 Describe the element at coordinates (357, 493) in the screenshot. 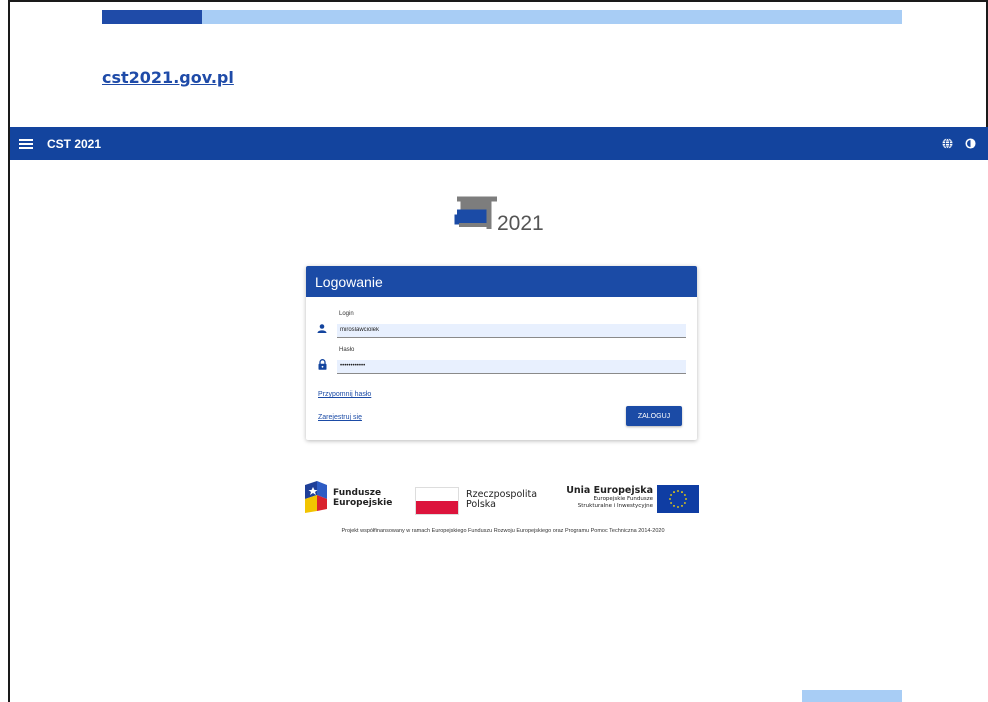

I see `fe-line-1: Fundusze` at that location.